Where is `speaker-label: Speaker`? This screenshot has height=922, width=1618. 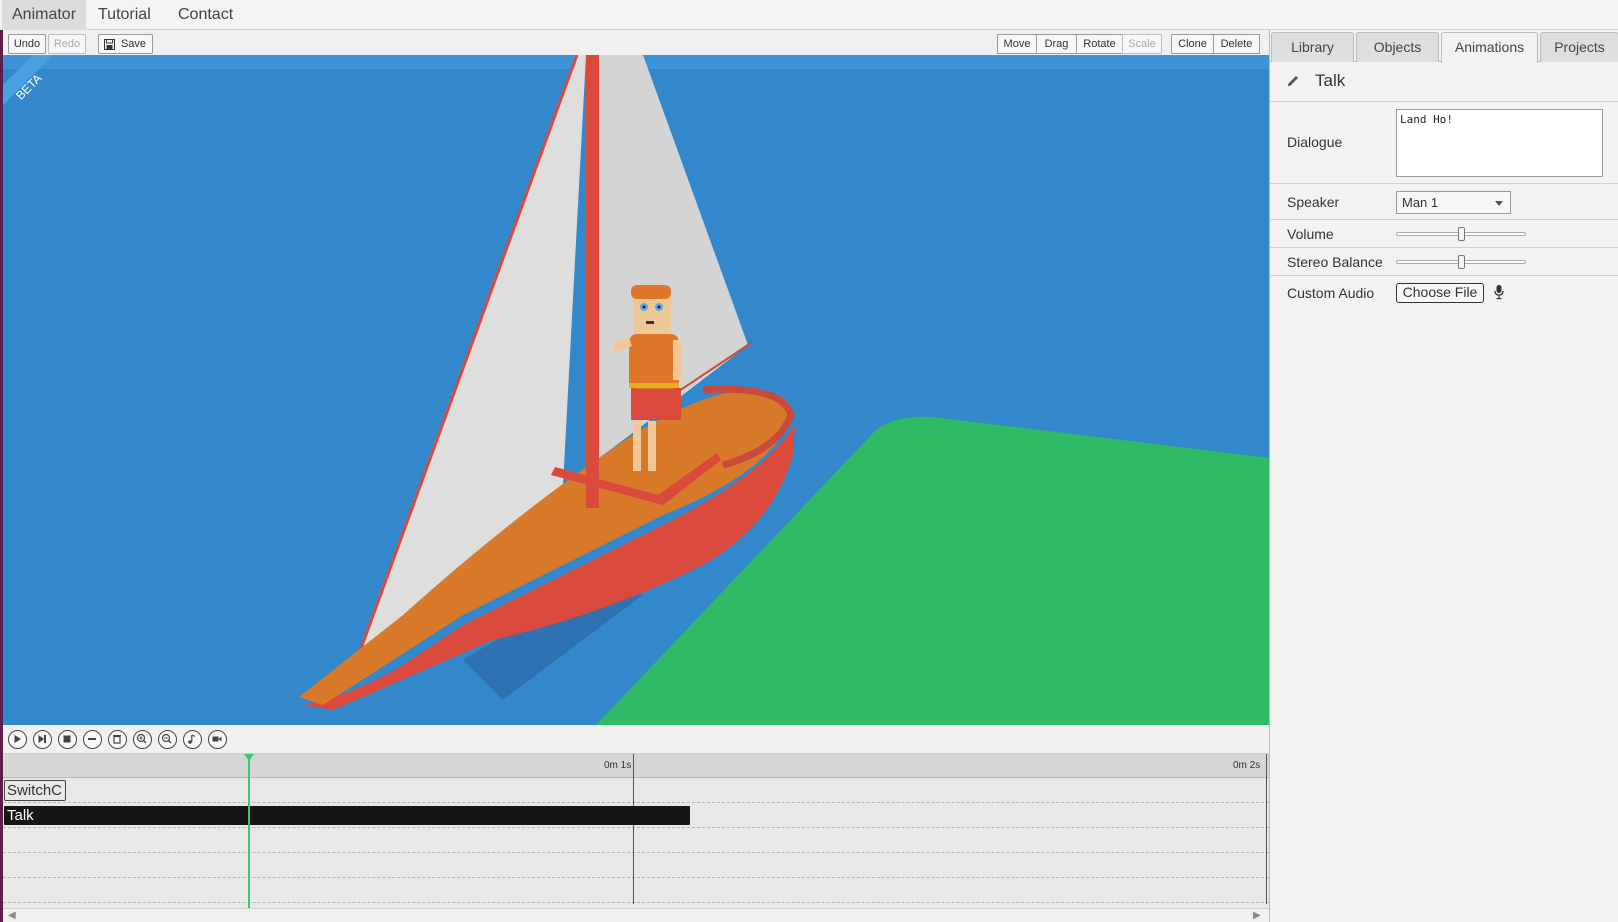
speaker-label: Speaker is located at coordinates (1313, 202).